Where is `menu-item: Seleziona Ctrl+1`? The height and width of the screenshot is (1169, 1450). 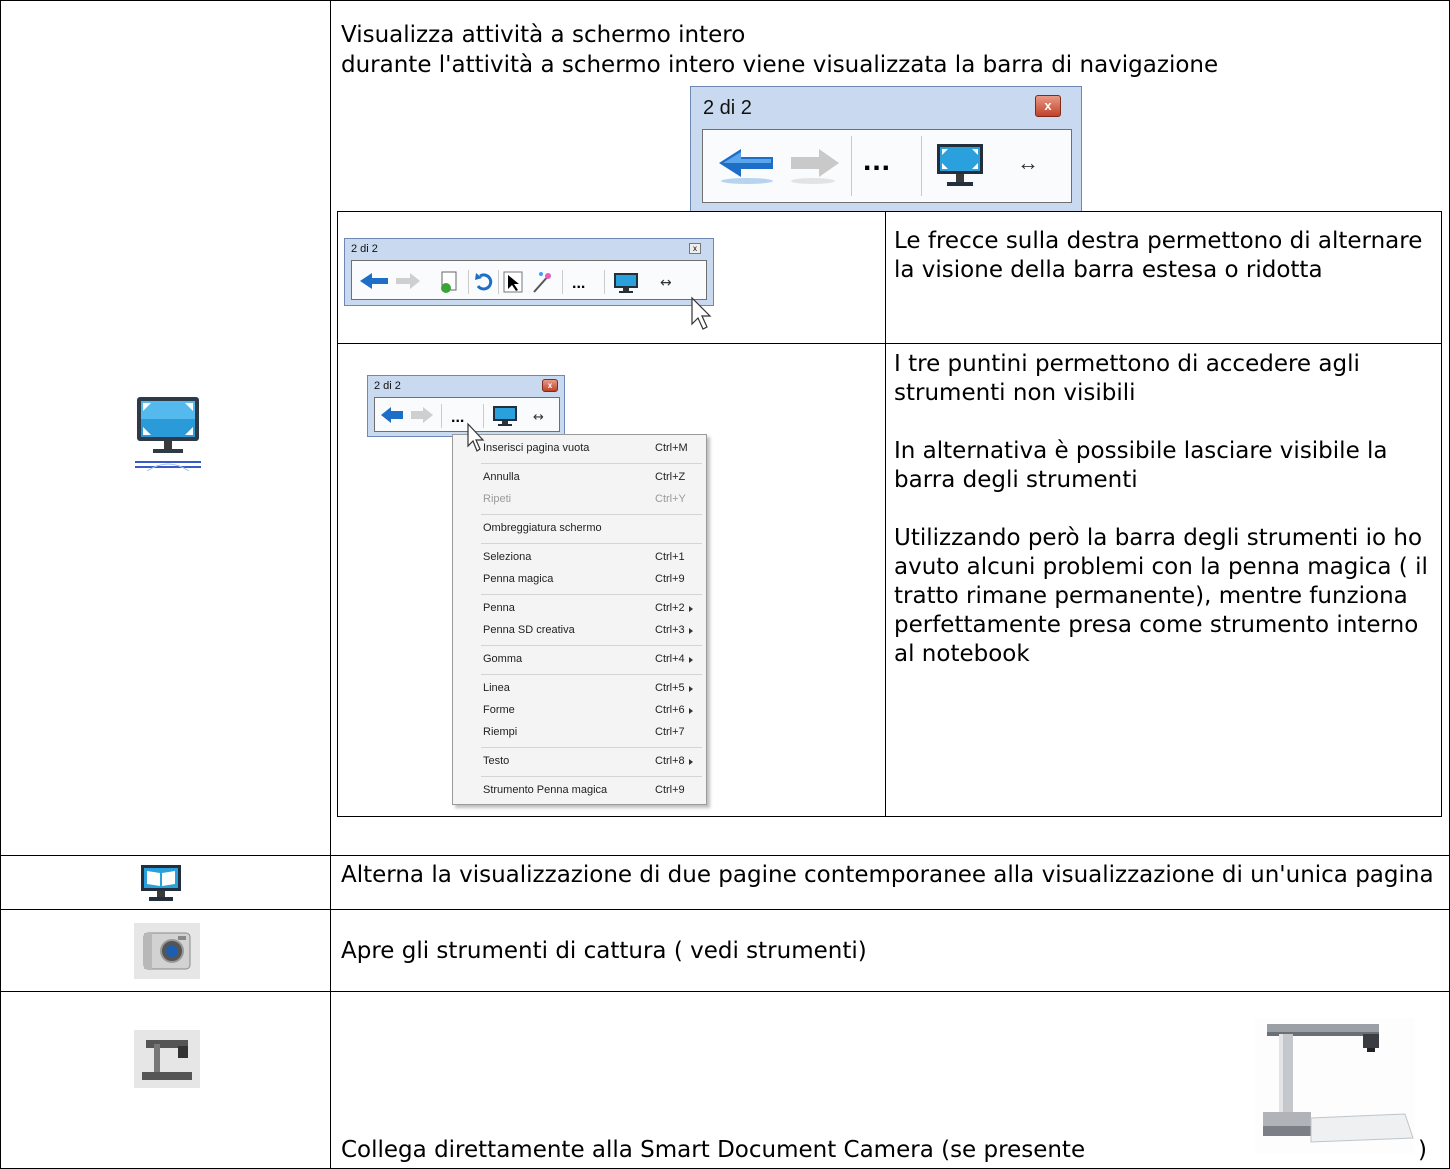
menu-item: Seleziona Ctrl+1 is located at coordinates (579, 557).